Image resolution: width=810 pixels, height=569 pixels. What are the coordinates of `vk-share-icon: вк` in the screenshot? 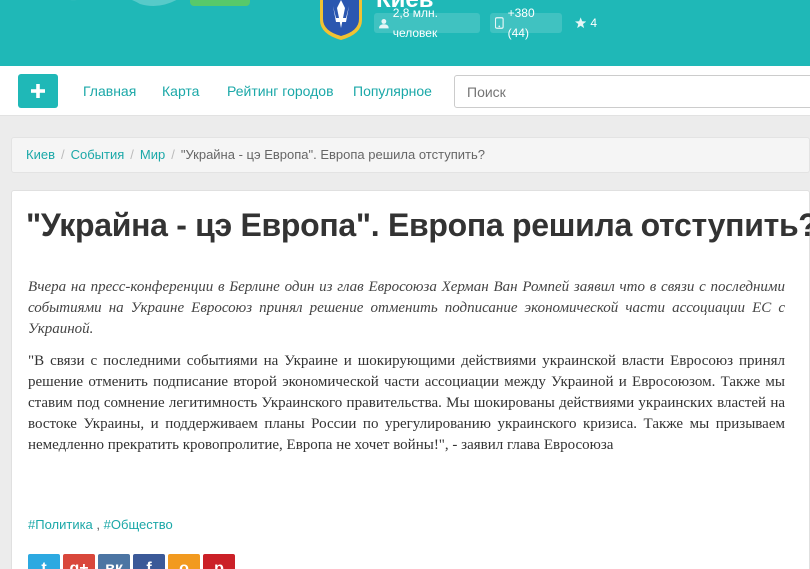 It's located at (114, 561).